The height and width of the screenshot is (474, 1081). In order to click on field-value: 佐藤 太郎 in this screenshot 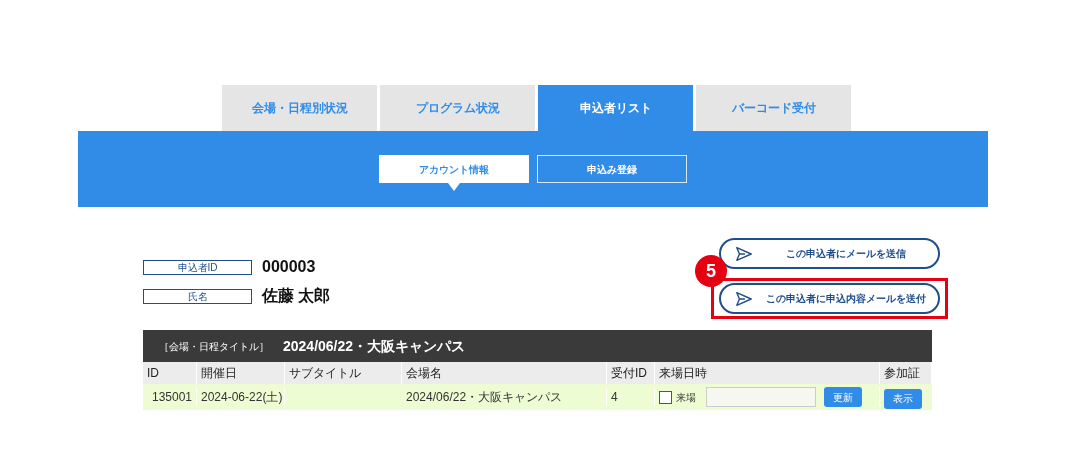, I will do `click(296, 296)`.